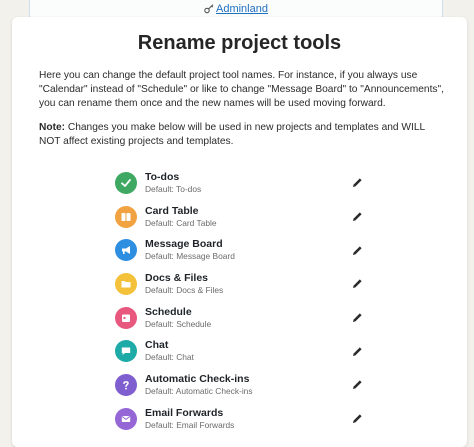  I want to click on tool-row-docs-files: Docs & Files Default: Docs & Files, so click(240, 284).